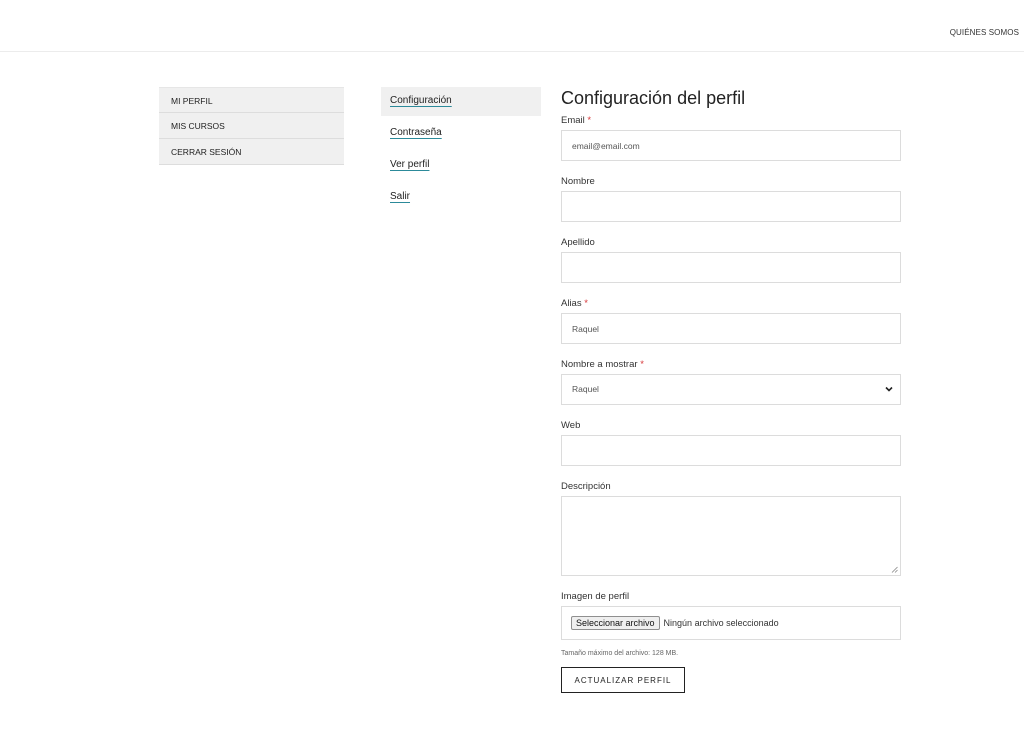  I want to click on top-header: QUIÉNES SOMOS, so click(512, 26).